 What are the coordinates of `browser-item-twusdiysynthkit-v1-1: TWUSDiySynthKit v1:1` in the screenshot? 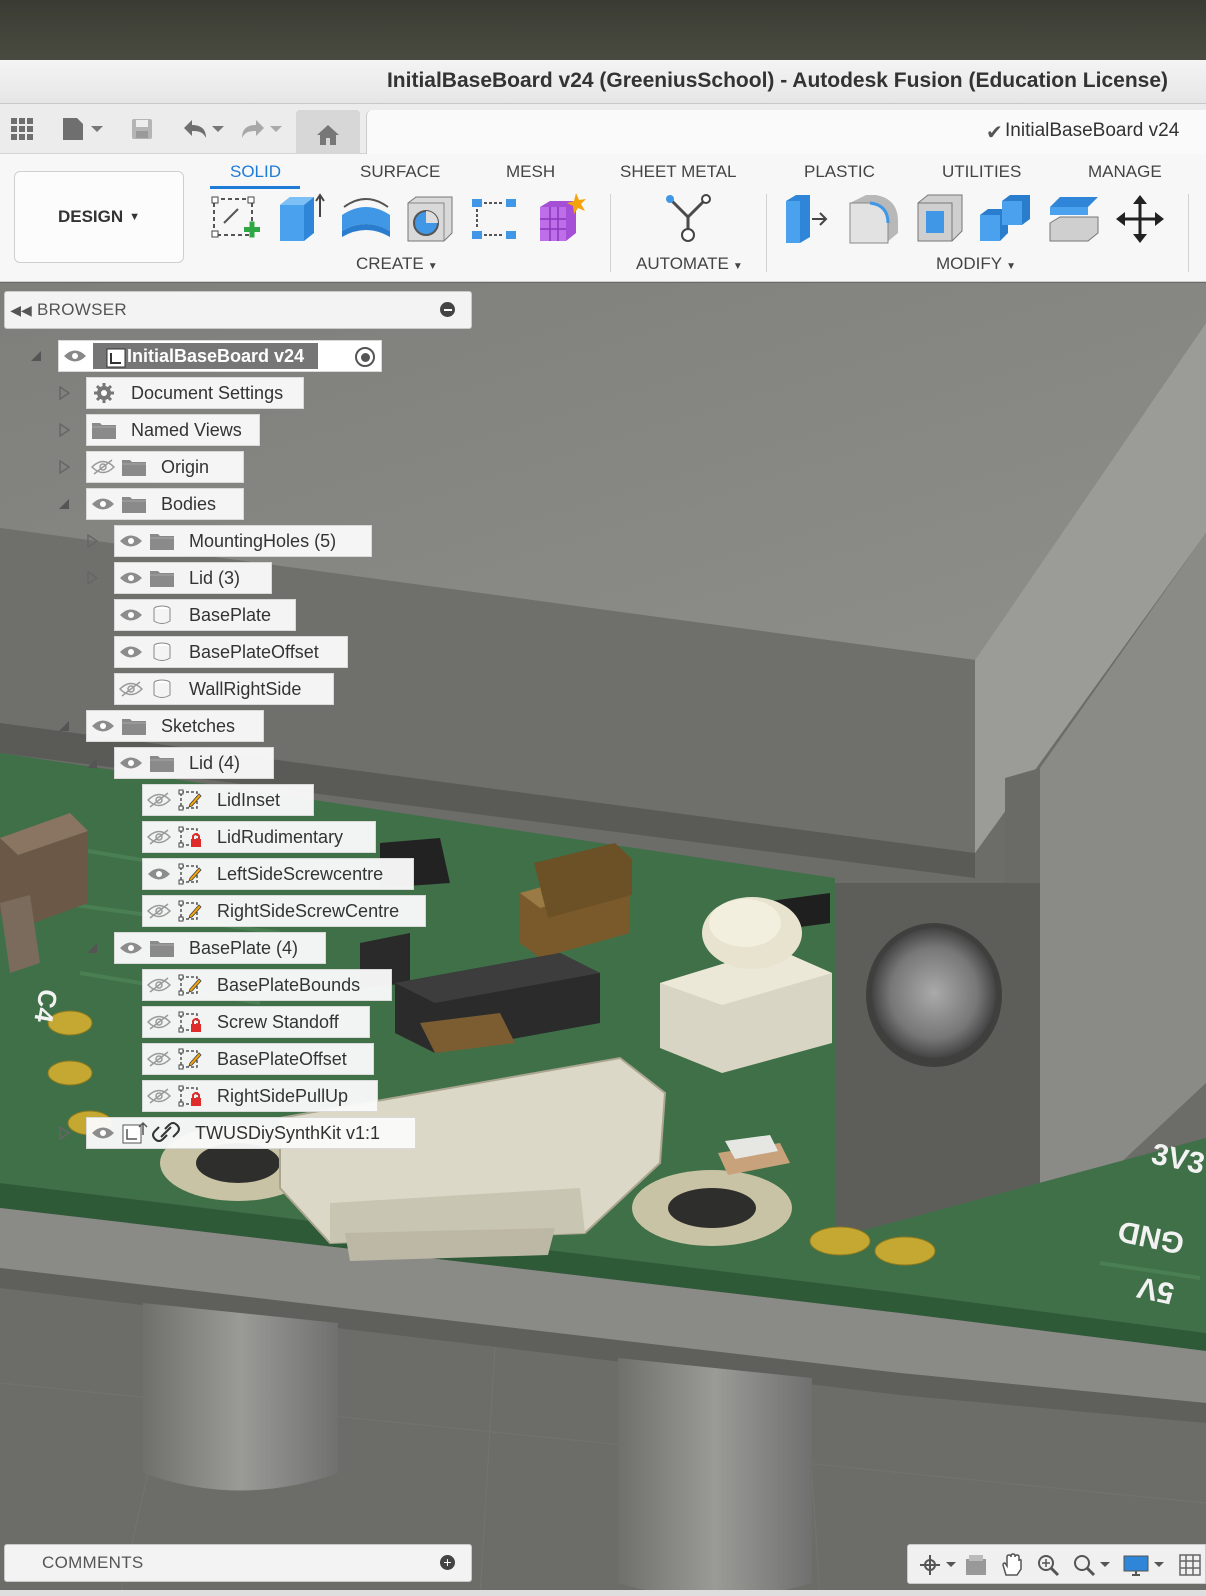 It's located at (251, 1133).